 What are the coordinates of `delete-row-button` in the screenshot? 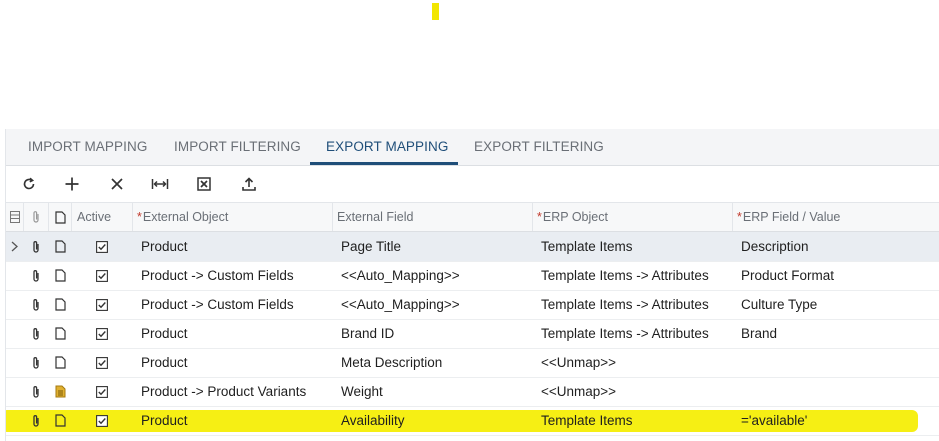 It's located at (117, 184).